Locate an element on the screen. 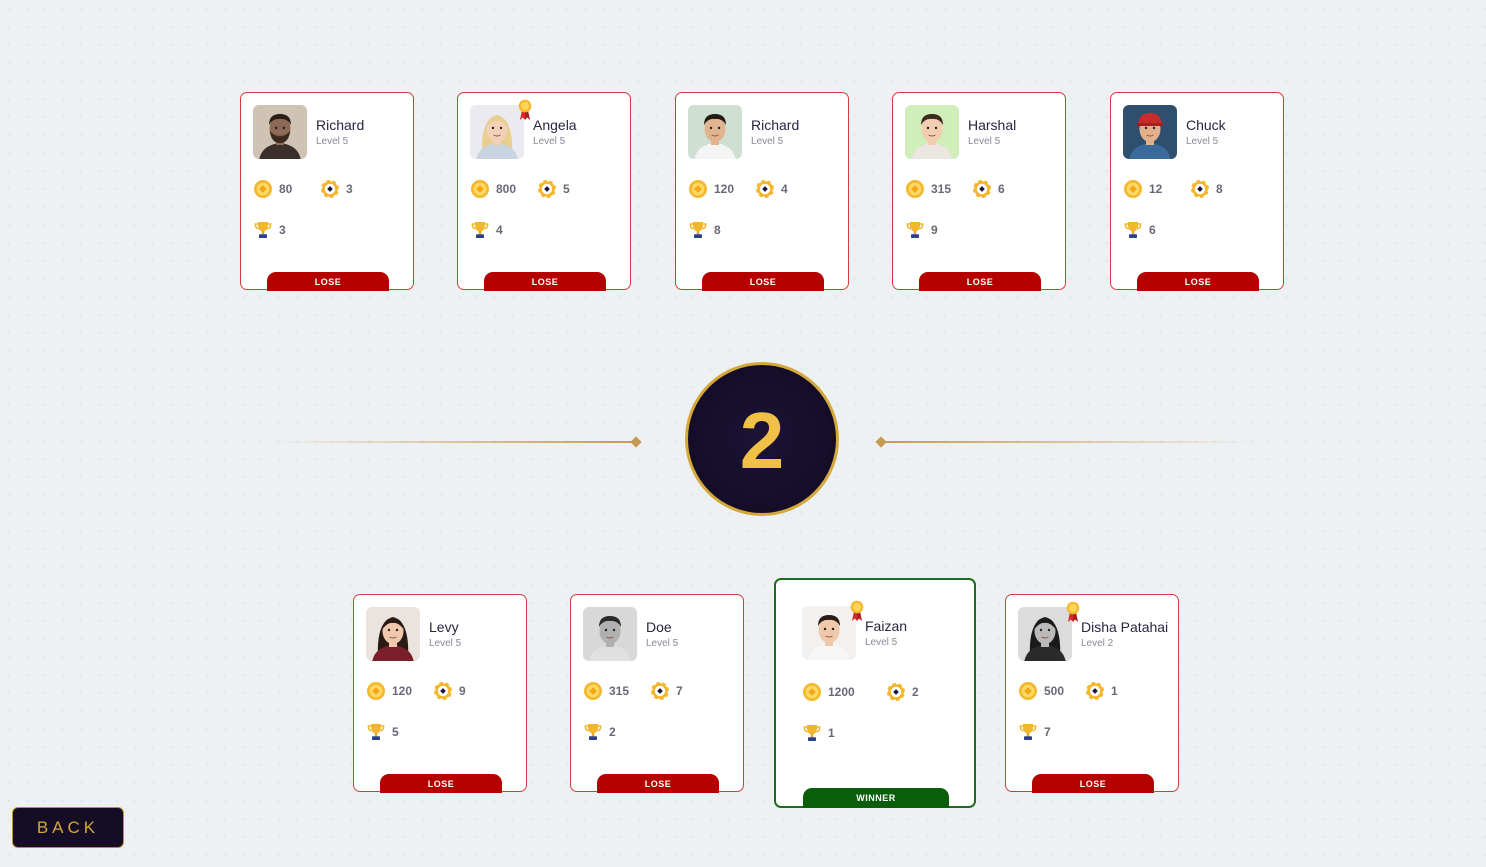  chips-stat: 2 is located at coordinates (902, 692).